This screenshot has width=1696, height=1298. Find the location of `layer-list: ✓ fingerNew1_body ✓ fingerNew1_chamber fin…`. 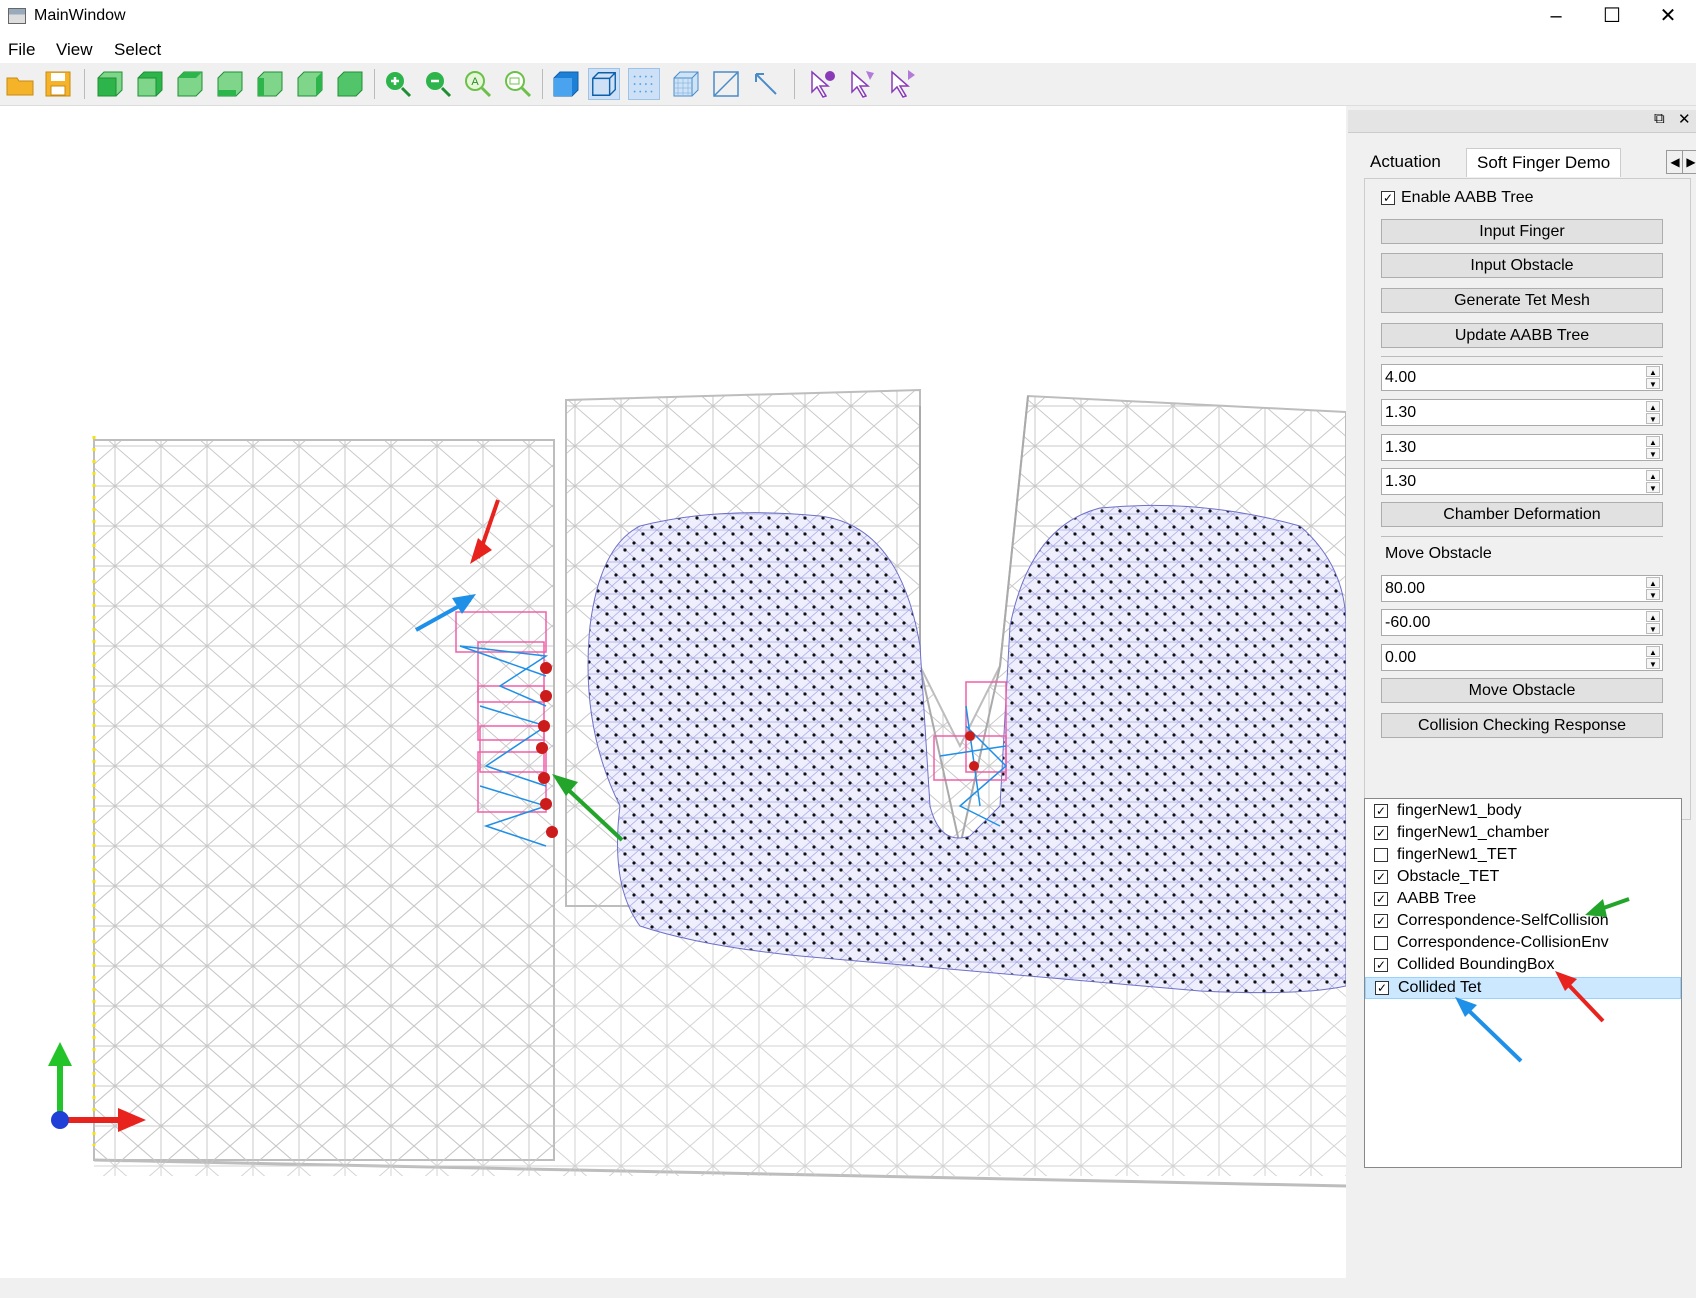

layer-list: ✓ fingerNew1_body ✓ fingerNew1_chamber fin… is located at coordinates (1523, 983).